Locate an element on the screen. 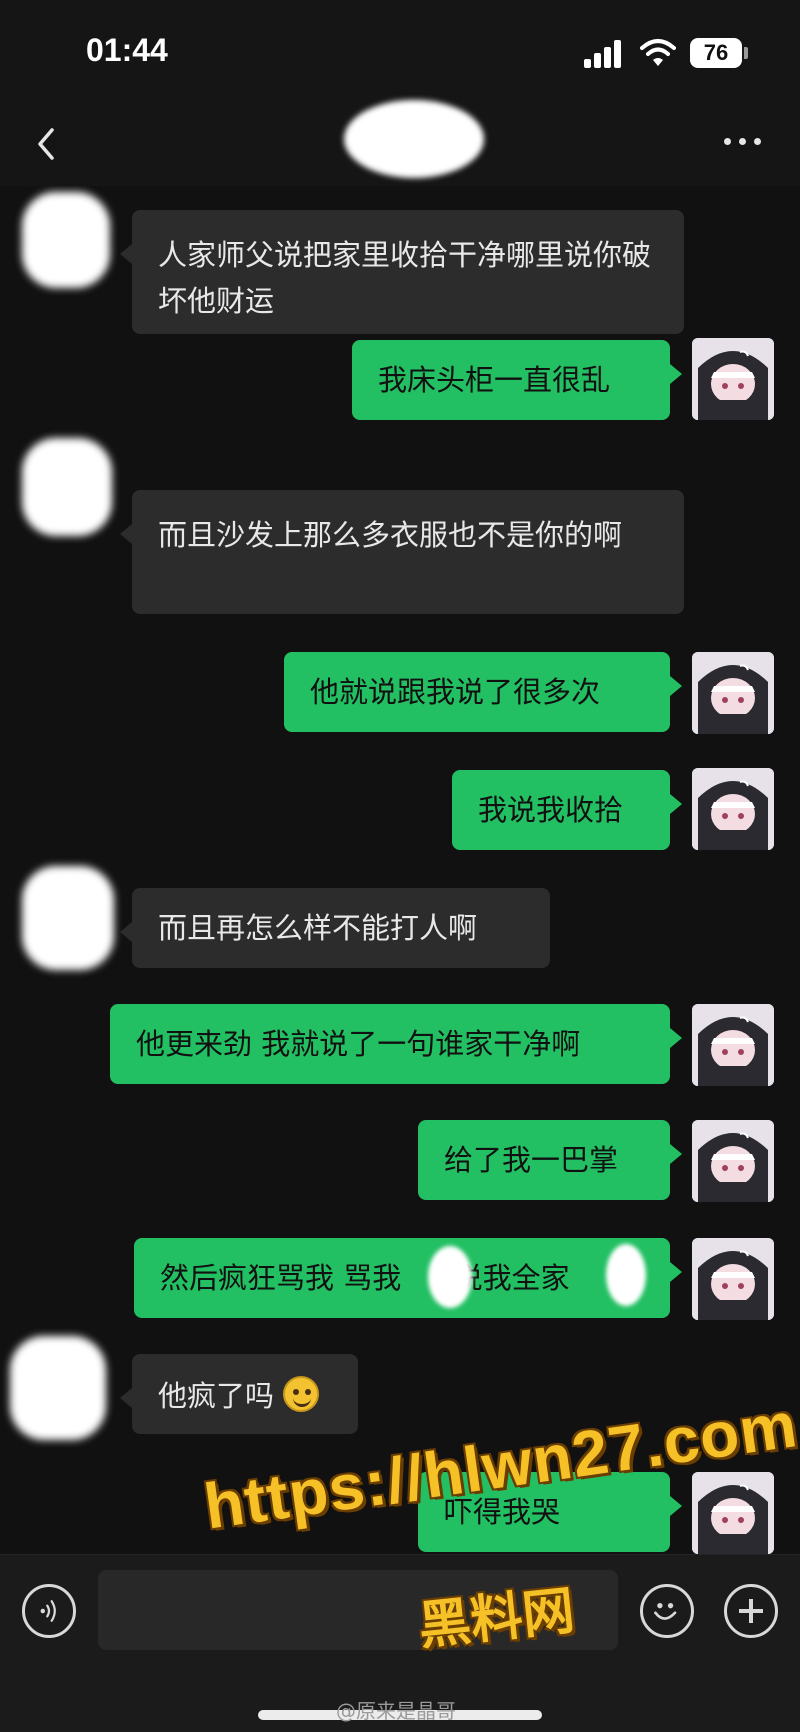  message-bubble-outgoing: 他就说跟我说了很多次 is located at coordinates (483, 692).